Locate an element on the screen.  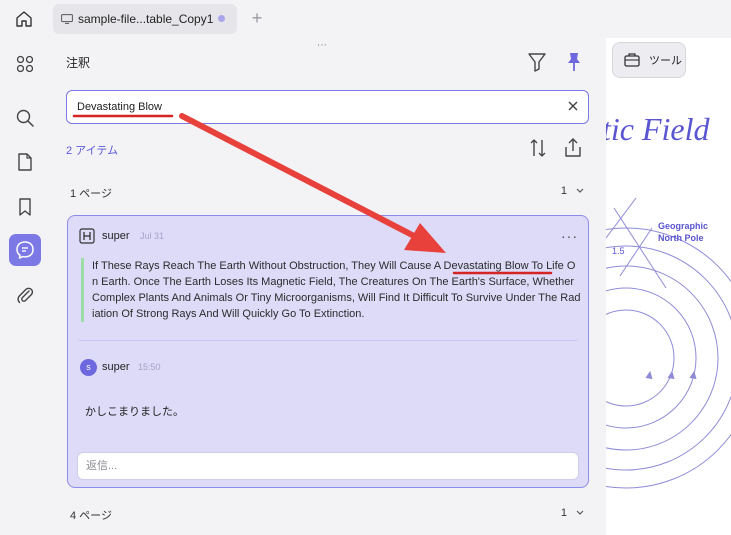
annotation-search-box is located at coordinates (327, 107).